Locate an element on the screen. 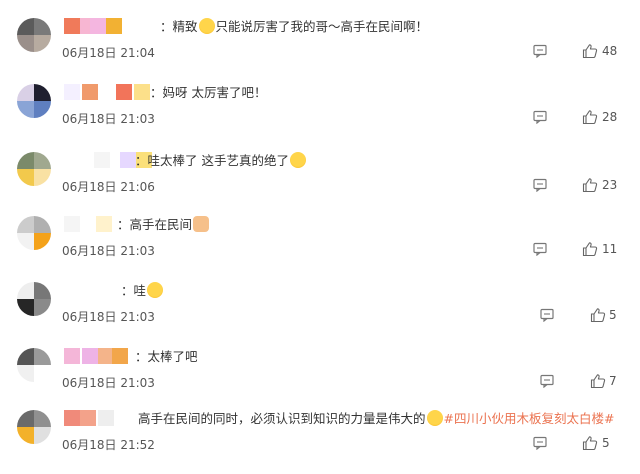 The height and width of the screenshot is (474, 640). comment-text-segment: ：太棒了吧 is located at coordinates (166, 356).